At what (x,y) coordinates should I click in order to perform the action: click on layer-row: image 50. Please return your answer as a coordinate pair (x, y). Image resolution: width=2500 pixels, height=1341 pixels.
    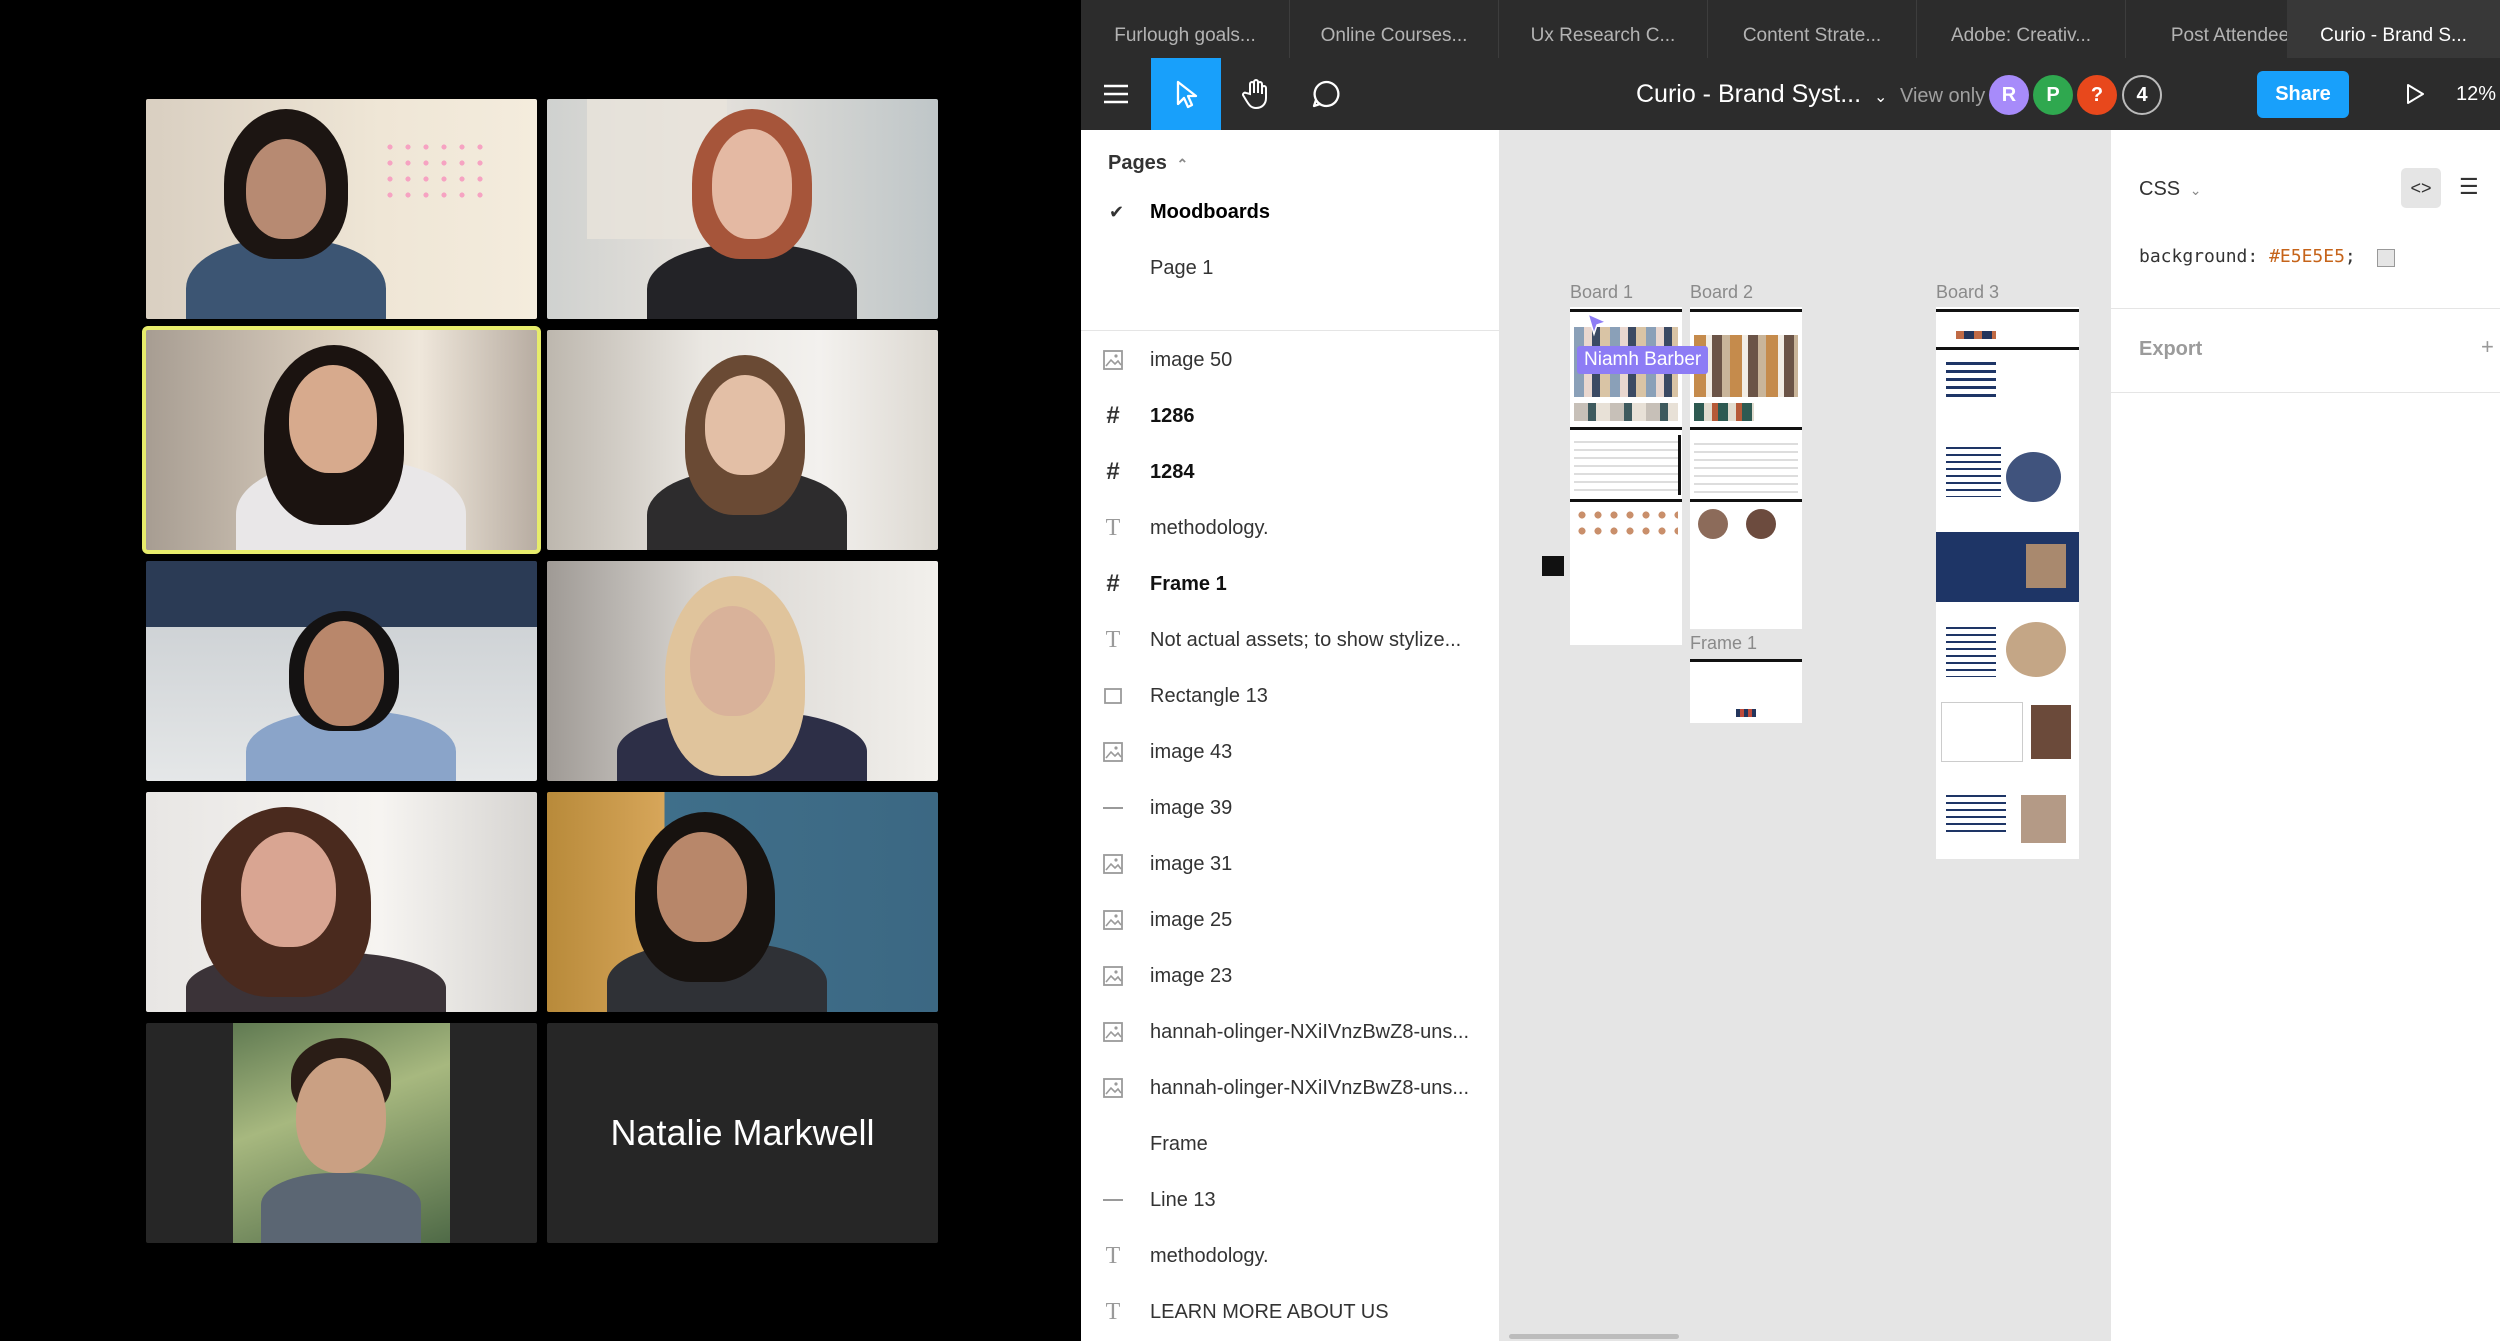
    Looking at the image, I should click on (1290, 360).